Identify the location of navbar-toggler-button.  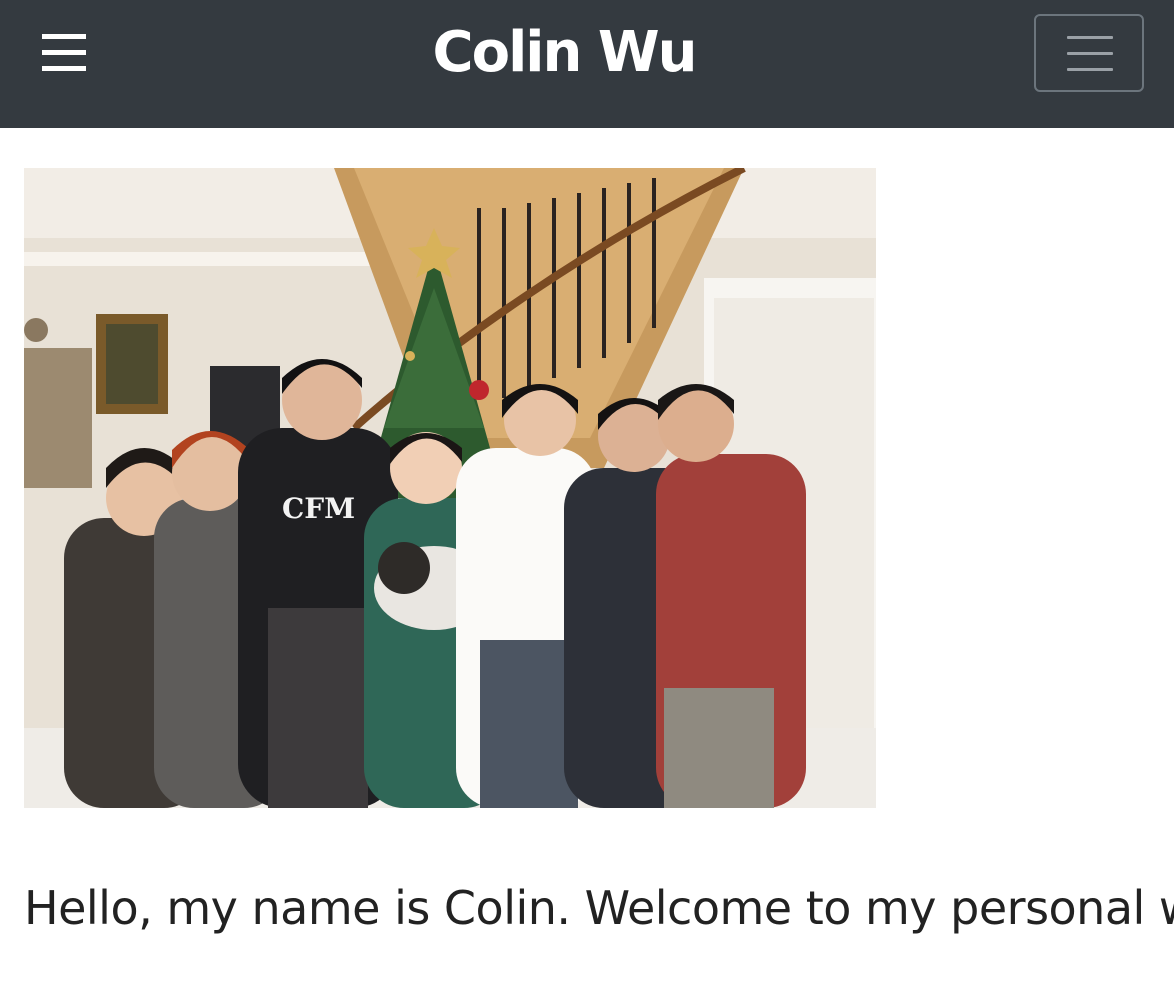
(1089, 53).